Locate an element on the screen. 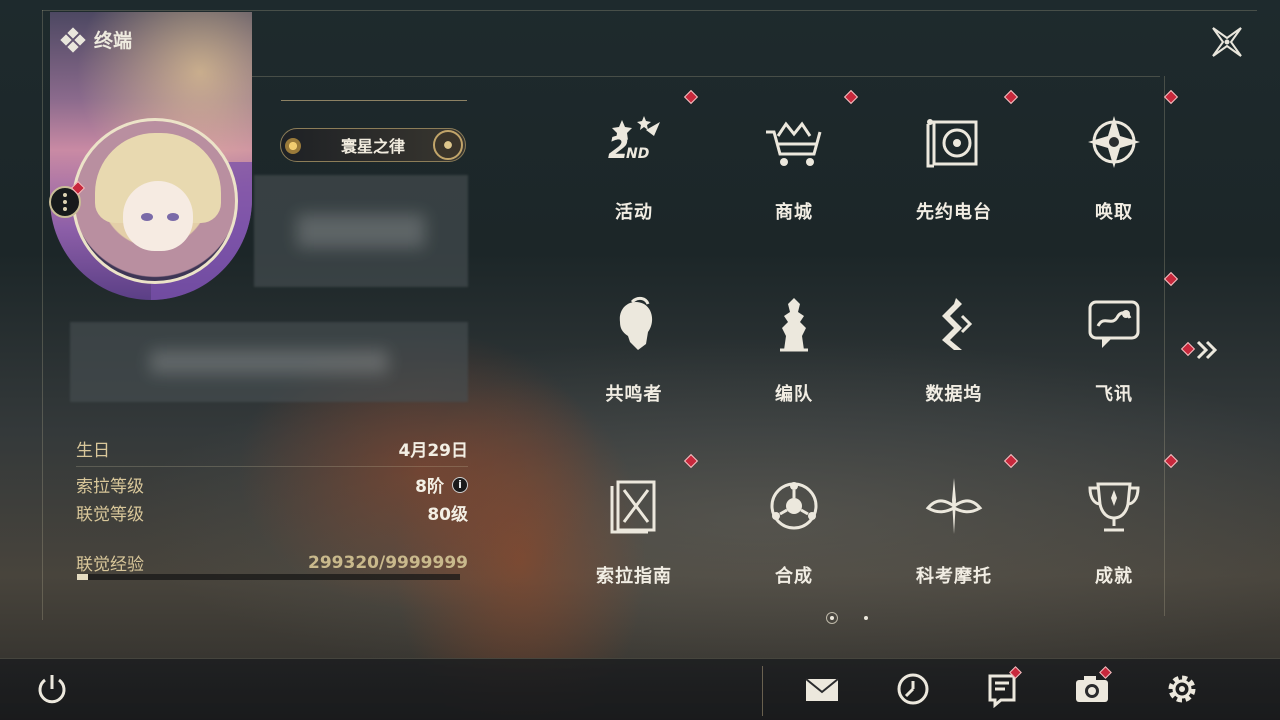 Image resolution: width=1280 pixels, height=720 pixels. clock-icon is located at coordinates (913, 689).